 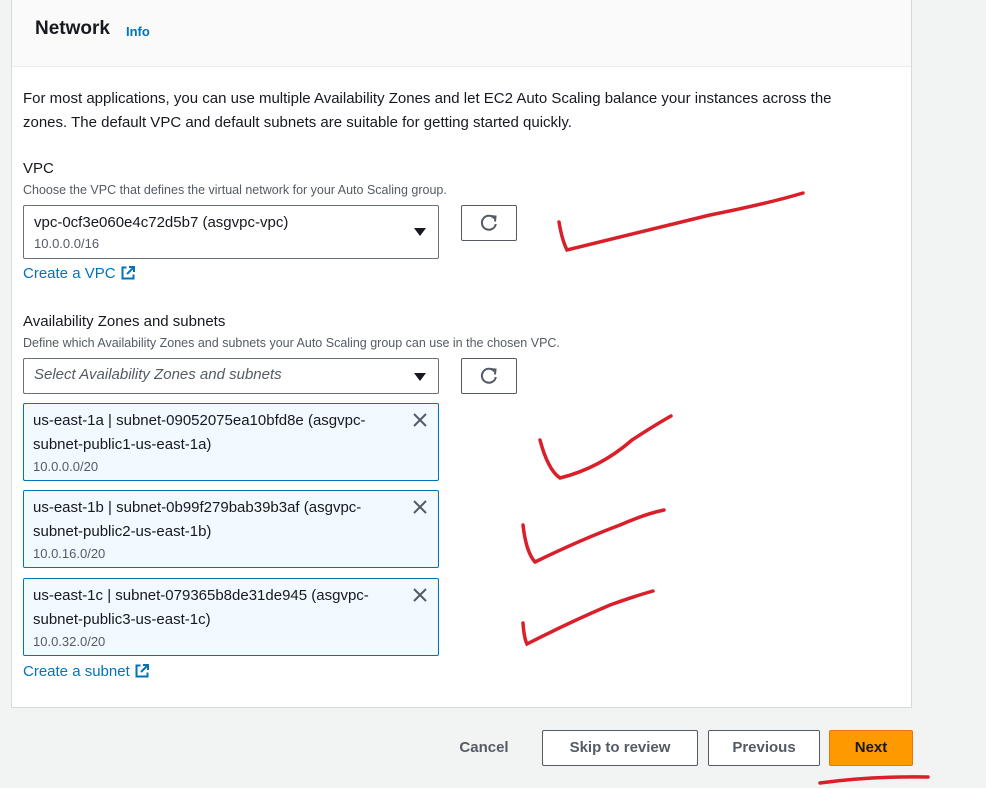 I want to click on vpc-selected-name: vpc-0cf3e060e4c72d5b7 (asgvpc-vpc), so click(x=161, y=222).